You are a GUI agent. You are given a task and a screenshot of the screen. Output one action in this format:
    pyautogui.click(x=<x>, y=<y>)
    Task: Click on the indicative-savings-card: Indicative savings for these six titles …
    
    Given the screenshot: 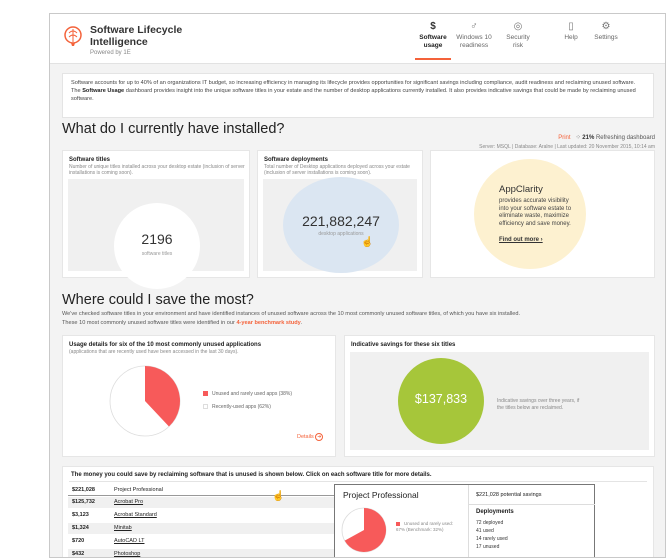 What is the action you would take?
    pyautogui.click(x=499, y=396)
    